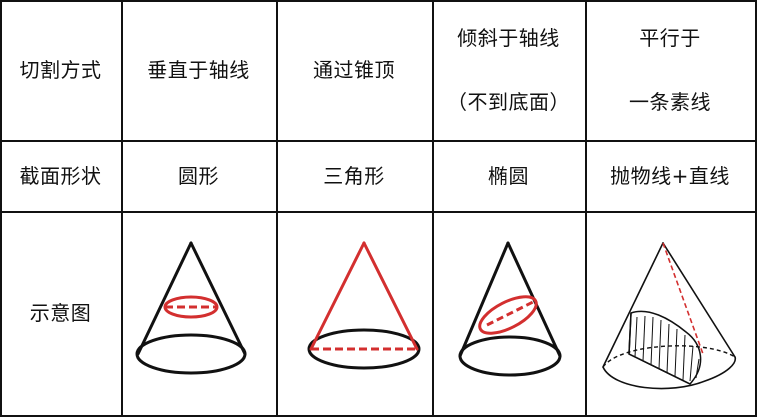 The height and width of the screenshot is (417, 757). I want to click on cone-horizontal-ellipse-section-icon, so click(191, 308).